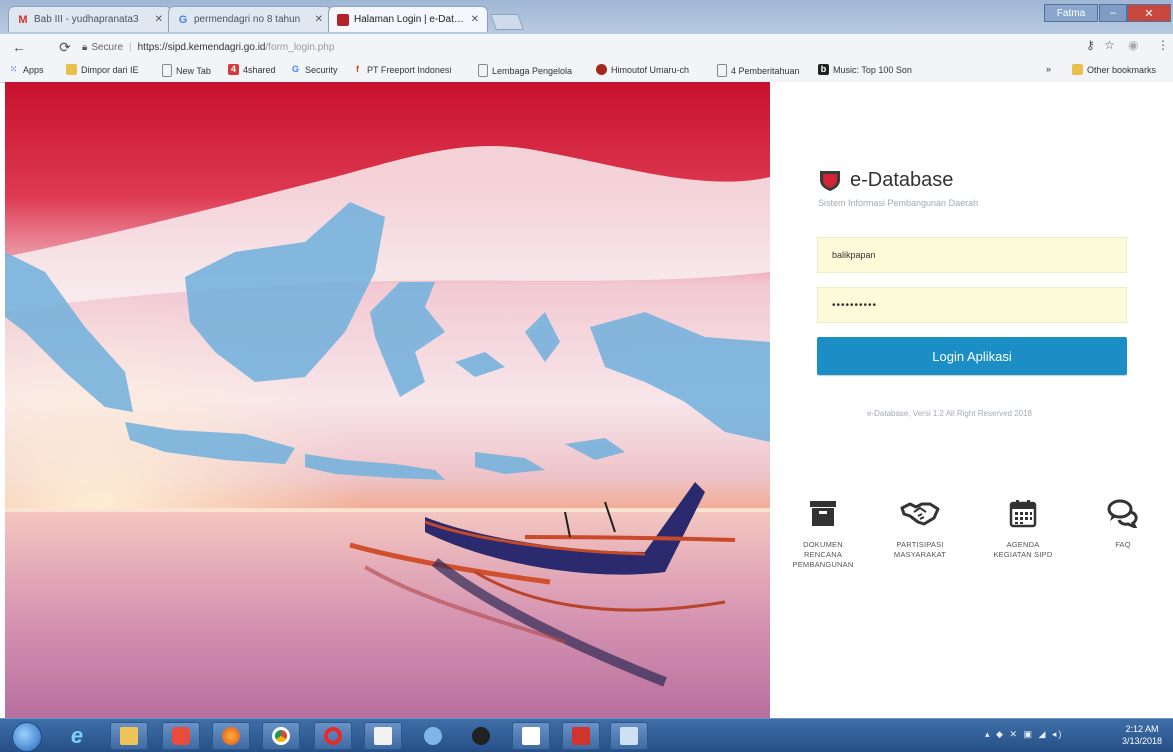 The width and height of the screenshot is (1173, 752). I want to click on firefox-icon, so click(231, 736).